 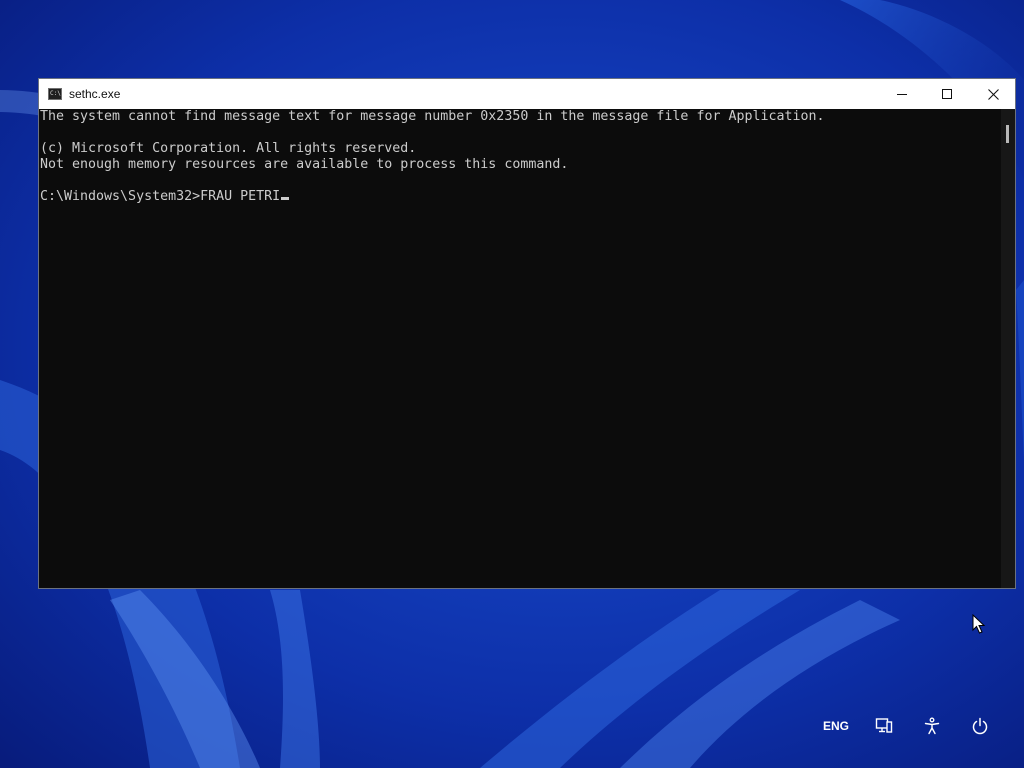 I want to click on console-icon: C:\, so click(x=55, y=94).